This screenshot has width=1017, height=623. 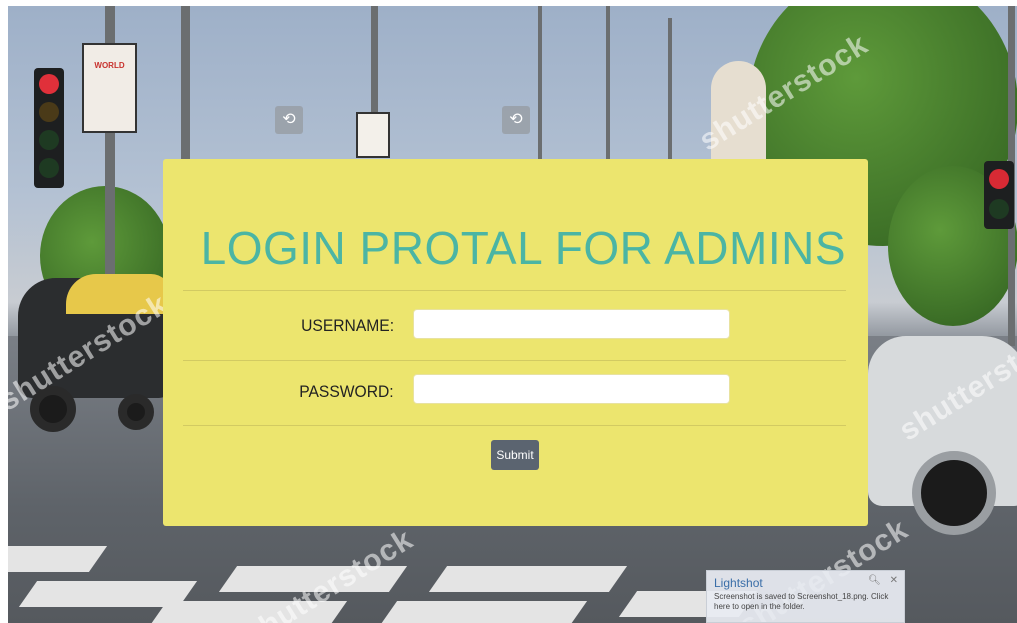 What do you see at coordinates (571, 324) in the screenshot?
I see `username-input` at bounding box center [571, 324].